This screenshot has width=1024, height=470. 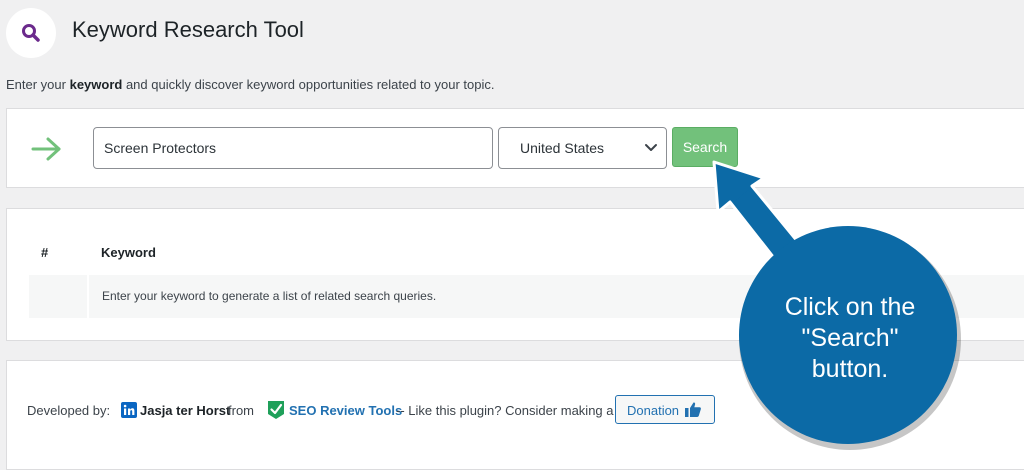 I want to click on arrow-right-icon, so click(x=46, y=149).